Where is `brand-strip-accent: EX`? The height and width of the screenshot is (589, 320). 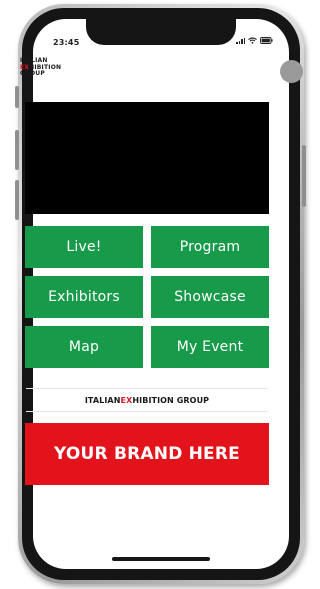
brand-strip-accent: EX is located at coordinates (126, 400).